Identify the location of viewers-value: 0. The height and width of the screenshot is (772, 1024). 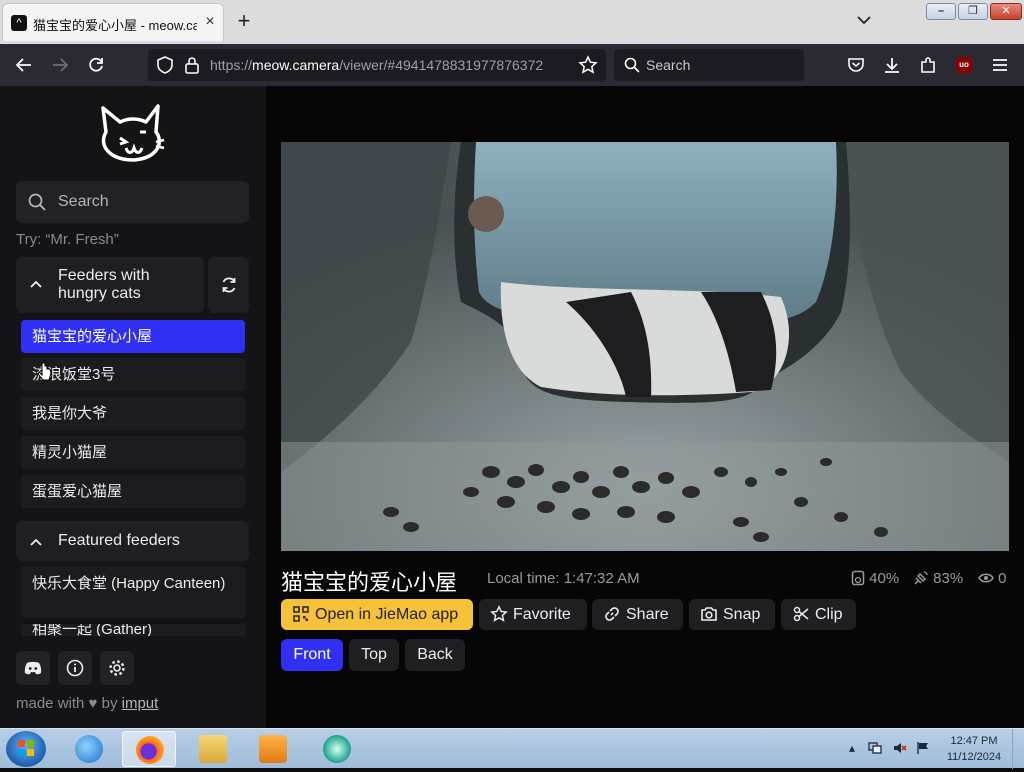
(1002, 578).